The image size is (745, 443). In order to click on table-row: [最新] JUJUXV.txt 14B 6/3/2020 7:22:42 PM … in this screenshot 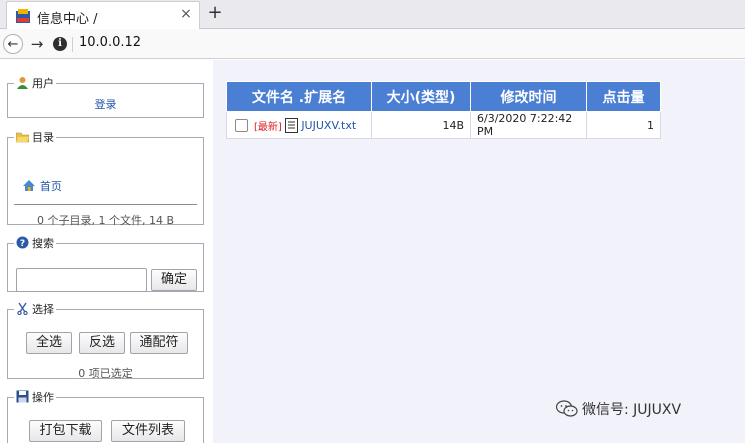, I will do `click(443, 125)`.